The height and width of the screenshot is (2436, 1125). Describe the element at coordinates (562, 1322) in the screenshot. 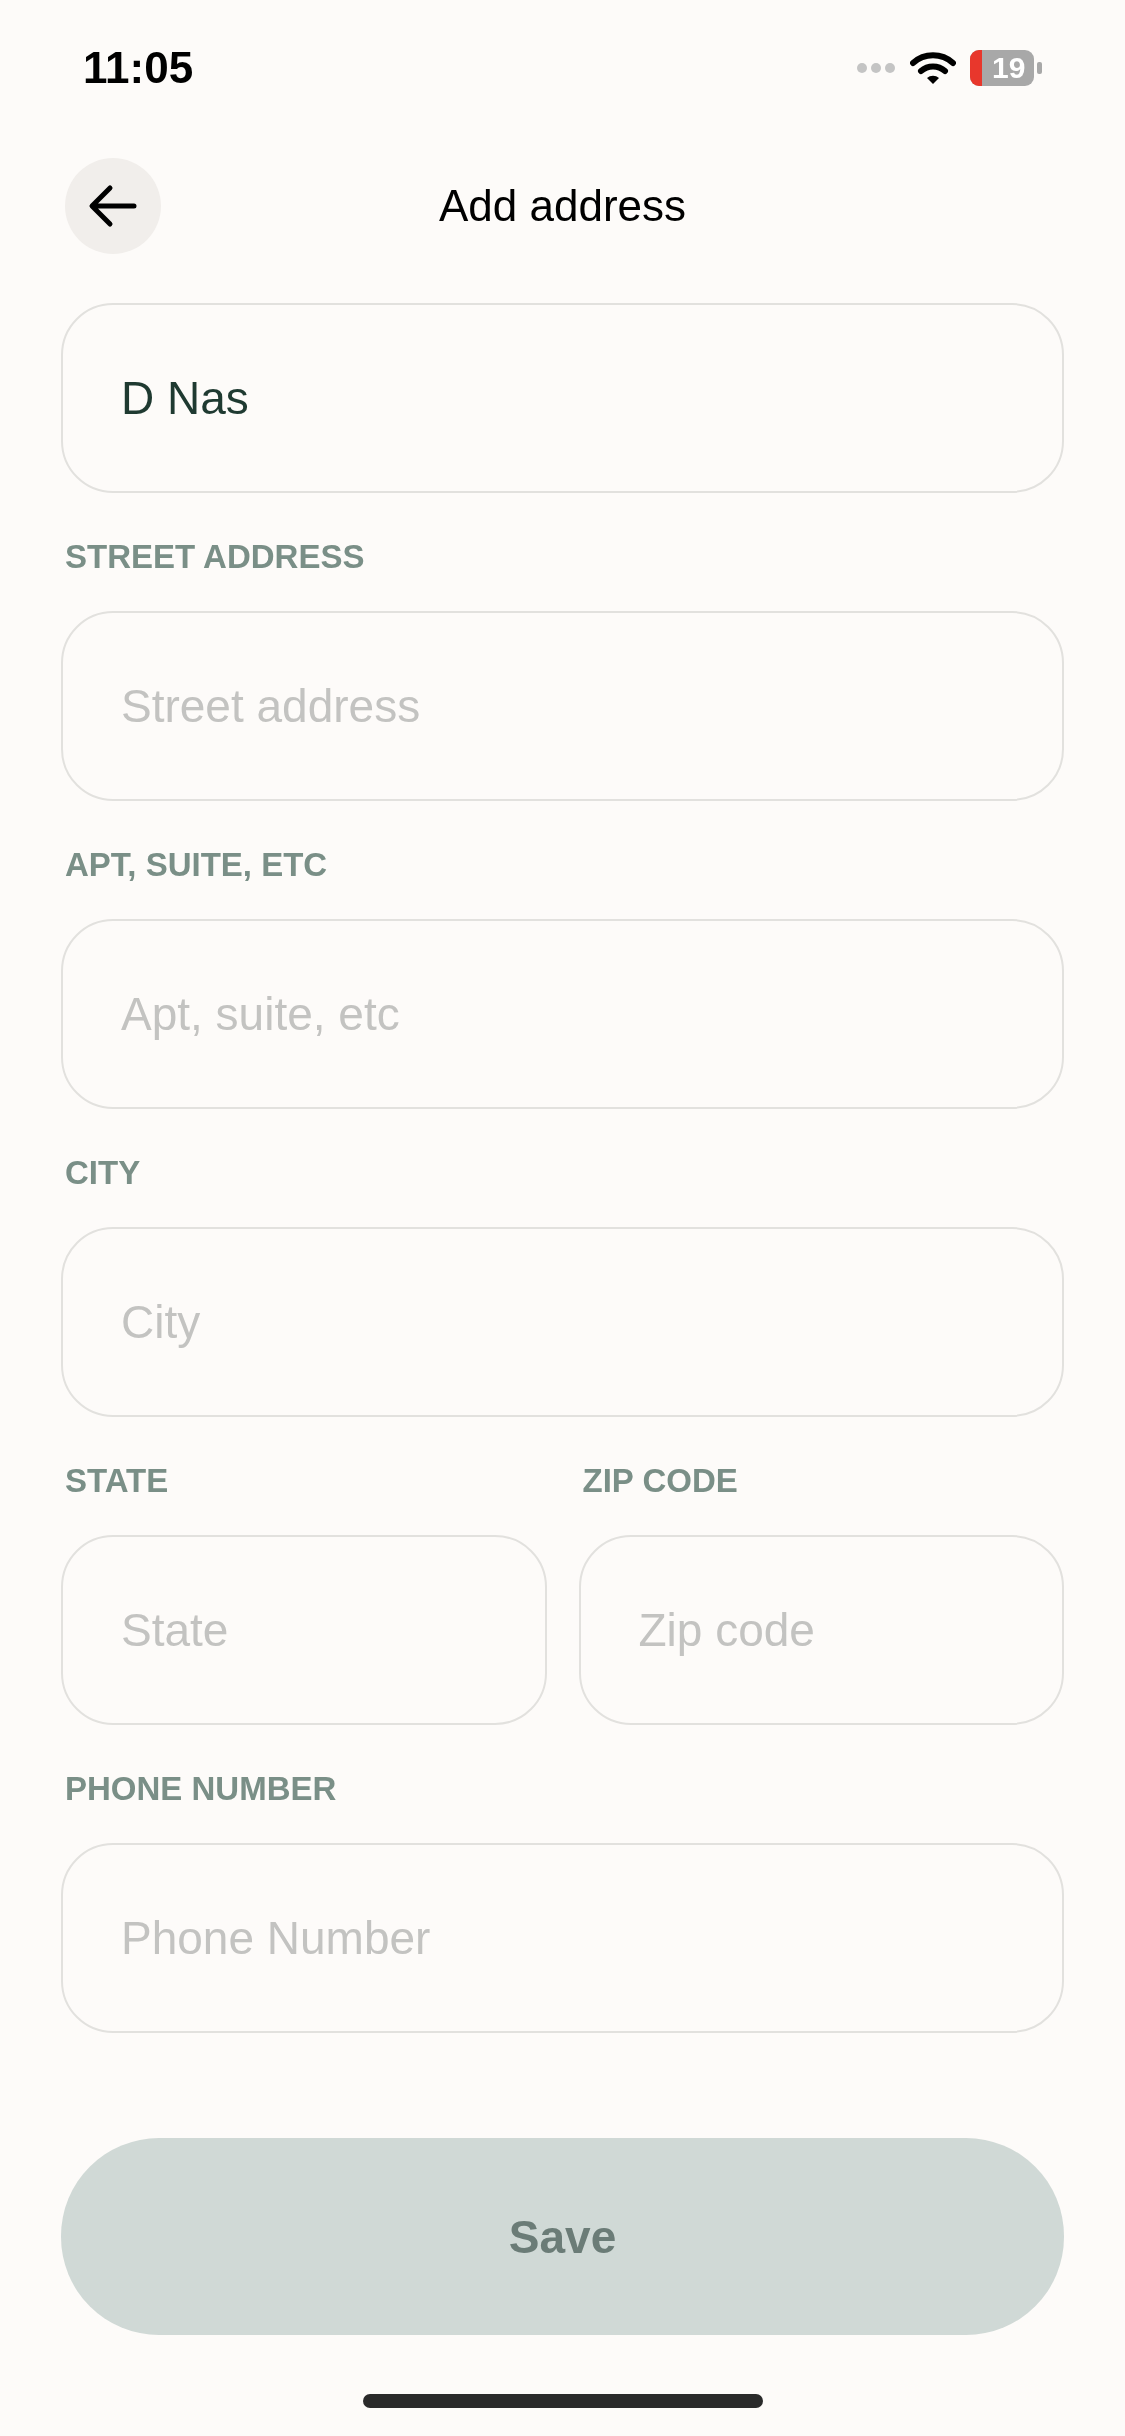

I see `input-field: City` at that location.